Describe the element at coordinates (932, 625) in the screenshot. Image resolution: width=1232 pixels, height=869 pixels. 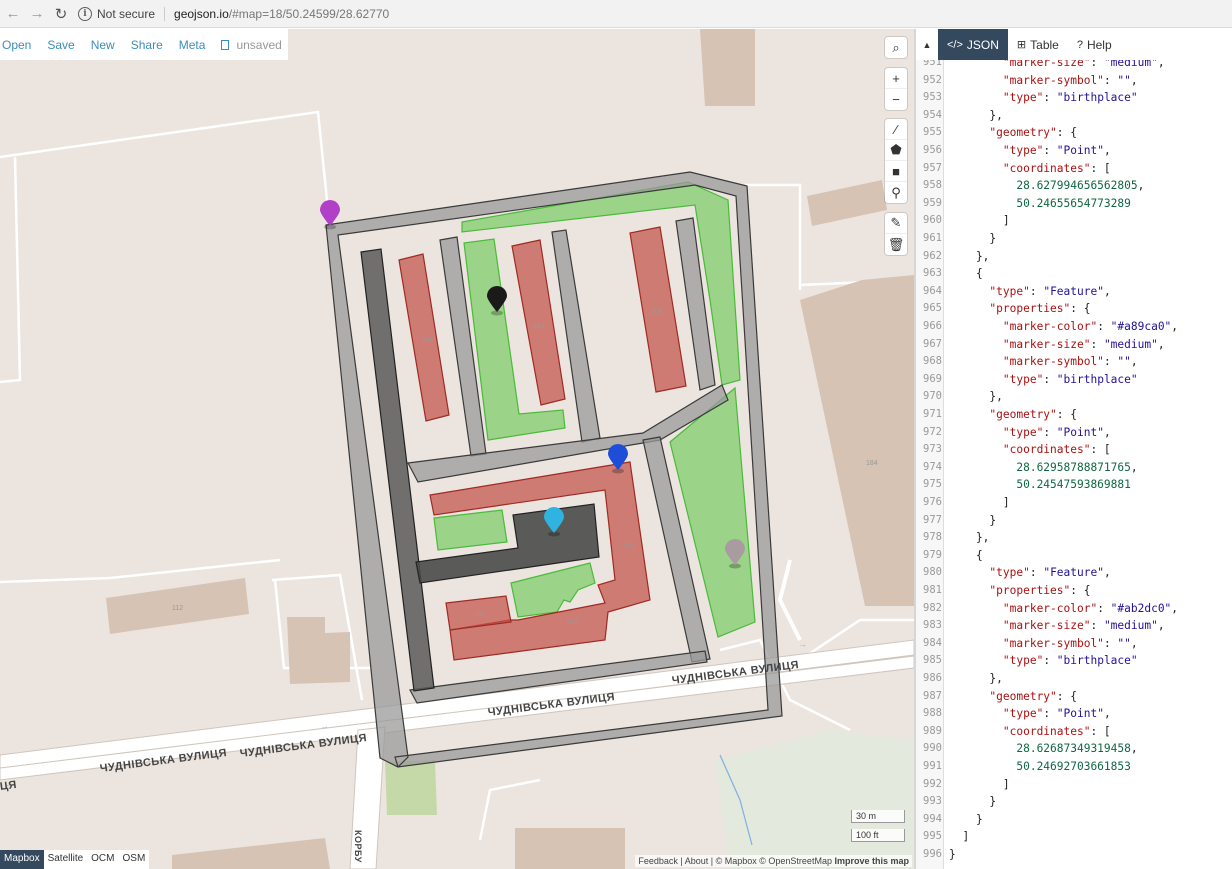
I see `line-number: 983` at that location.